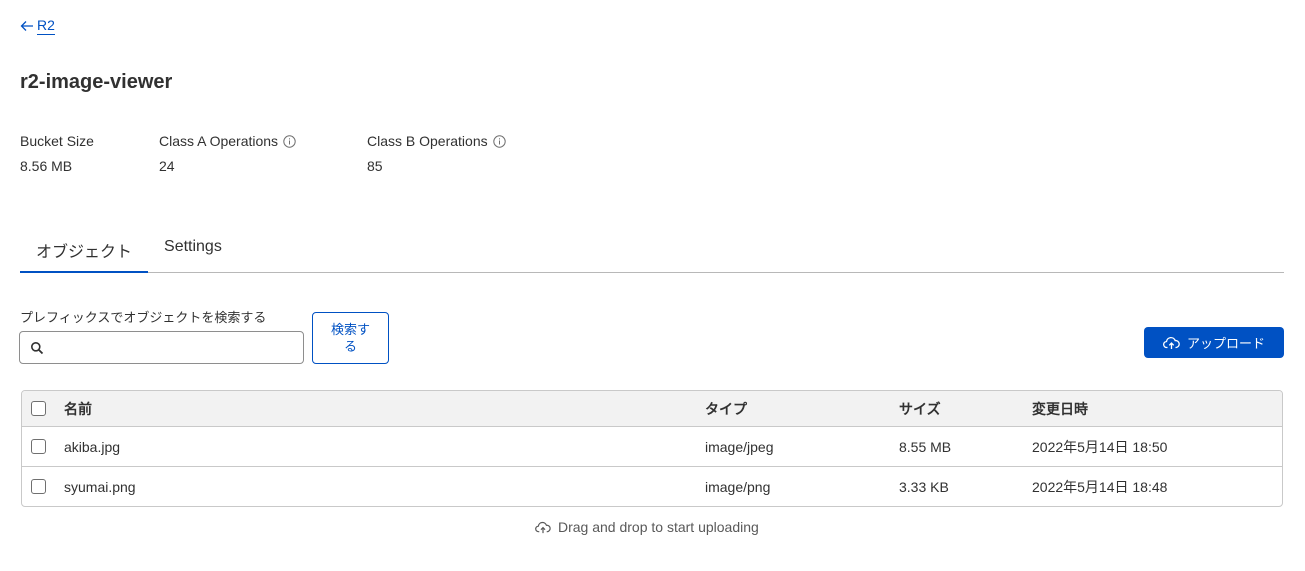 The width and height of the screenshot is (1305, 571). Describe the element at coordinates (965, 409) in the screenshot. I see `column-header-size: サイズ` at that location.